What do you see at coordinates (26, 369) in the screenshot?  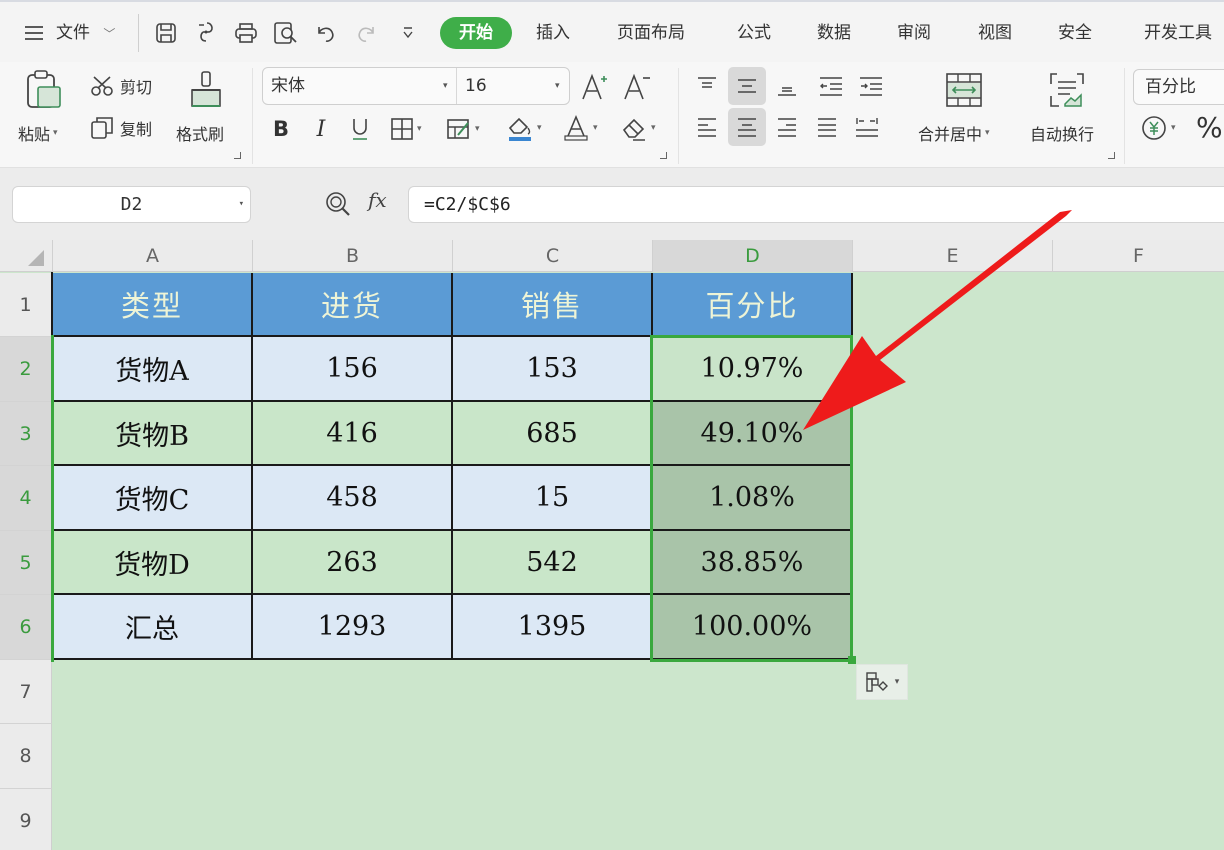 I see `row-header-2: 2` at bounding box center [26, 369].